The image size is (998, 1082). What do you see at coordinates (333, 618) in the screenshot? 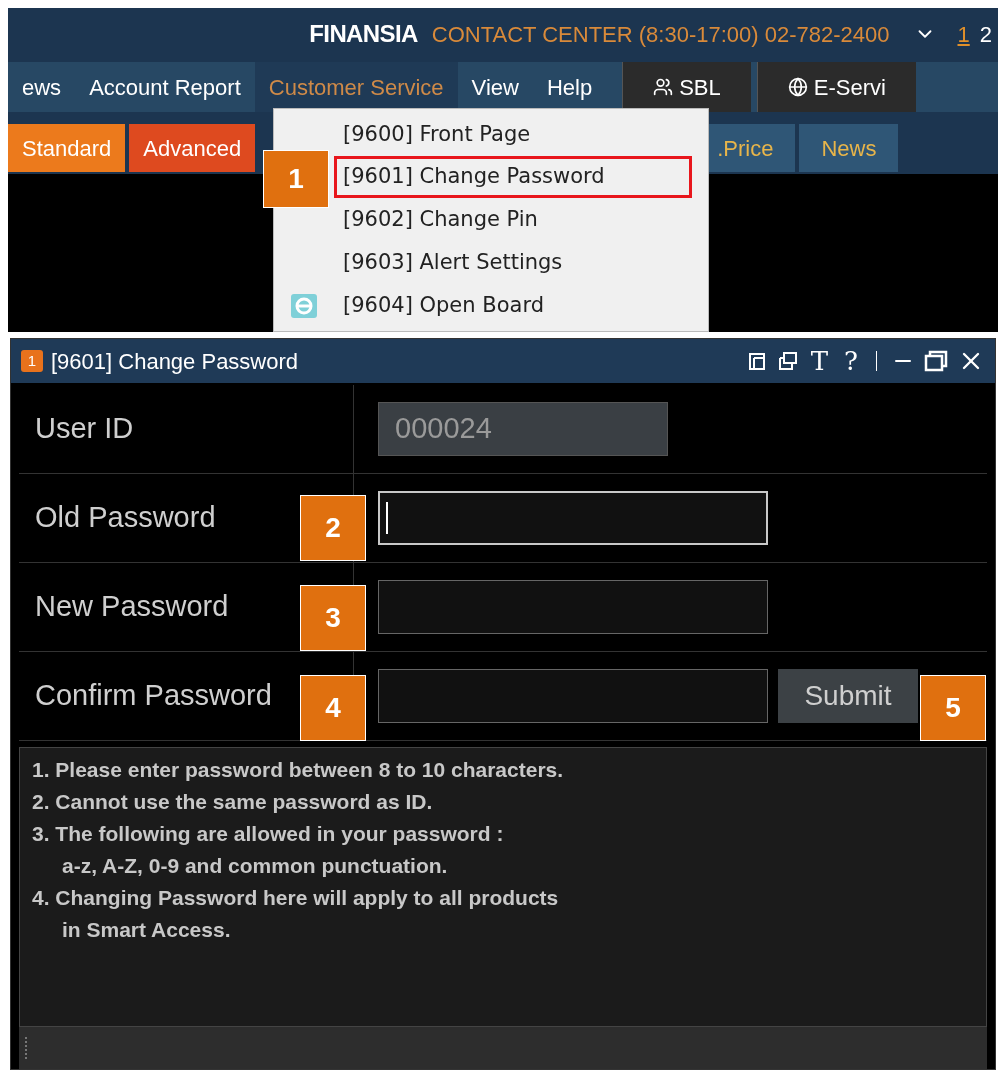
I see `callout-badge: 3` at bounding box center [333, 618].